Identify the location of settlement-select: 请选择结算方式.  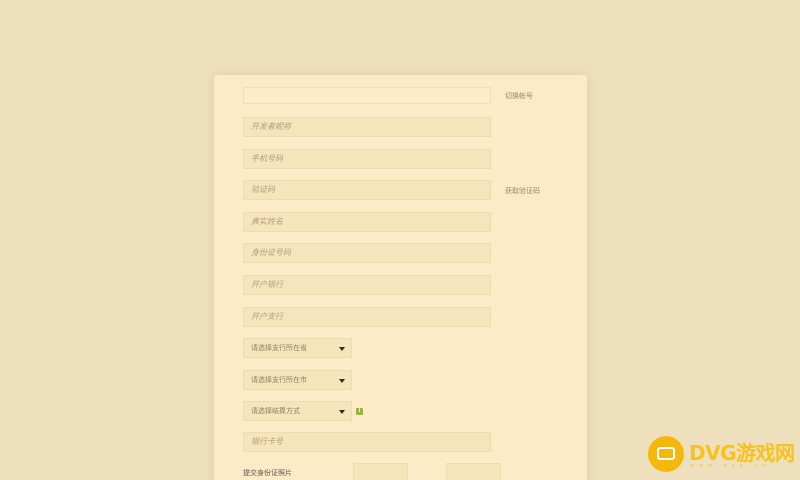
(297, 411).